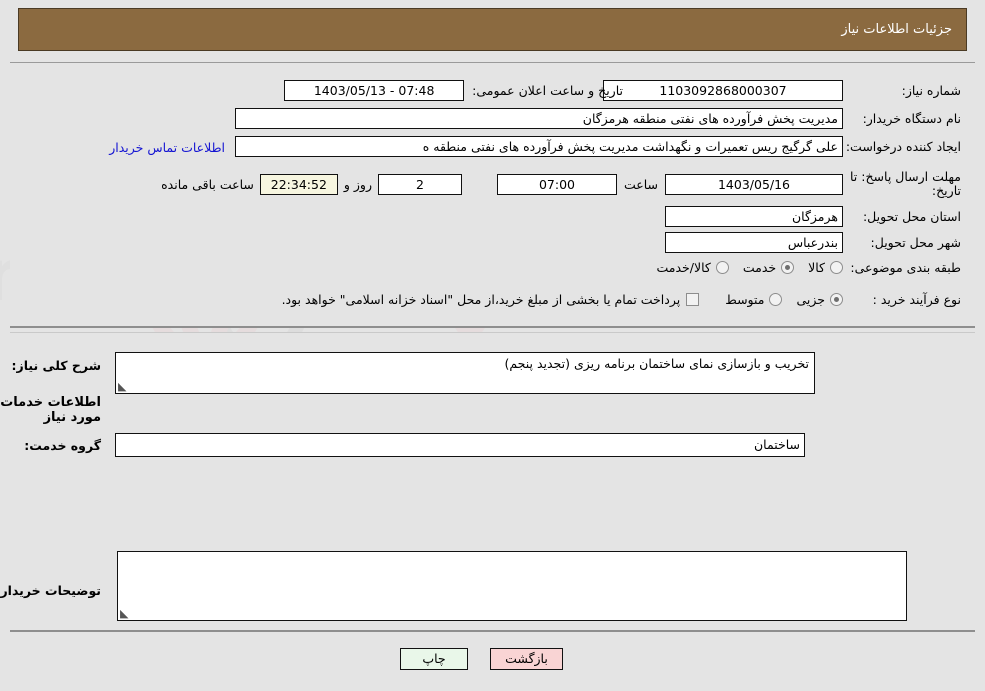 This screenshot has width=985, height=691. Describe the element at coordinates (56, 365) in the screenshot. I see `need-summary-label: شرح کلی نیاز:` at that location.